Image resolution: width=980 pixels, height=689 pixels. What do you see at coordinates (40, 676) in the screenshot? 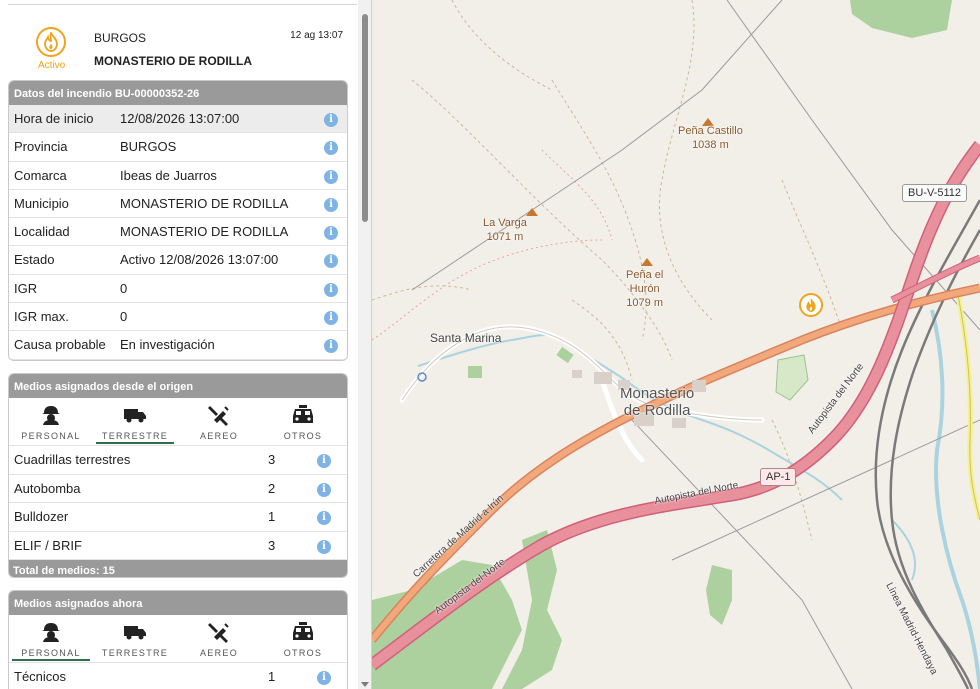
I see `resource-label: Técnicos` at bounding box center [40, 676].